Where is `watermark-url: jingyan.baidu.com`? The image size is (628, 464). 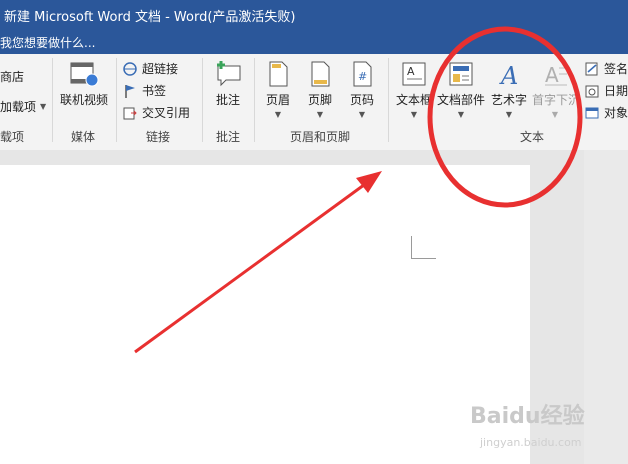 watermark-url: jingyan.baidu.com is located at coordinates (531, 442).